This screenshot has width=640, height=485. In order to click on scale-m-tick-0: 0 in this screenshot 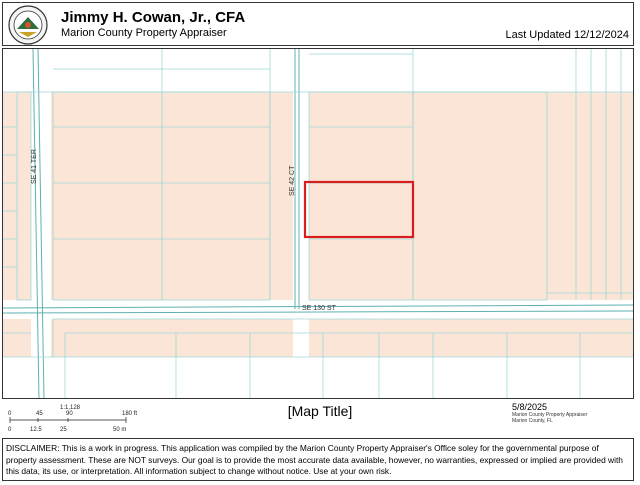, I will do `click(10, 430)`.